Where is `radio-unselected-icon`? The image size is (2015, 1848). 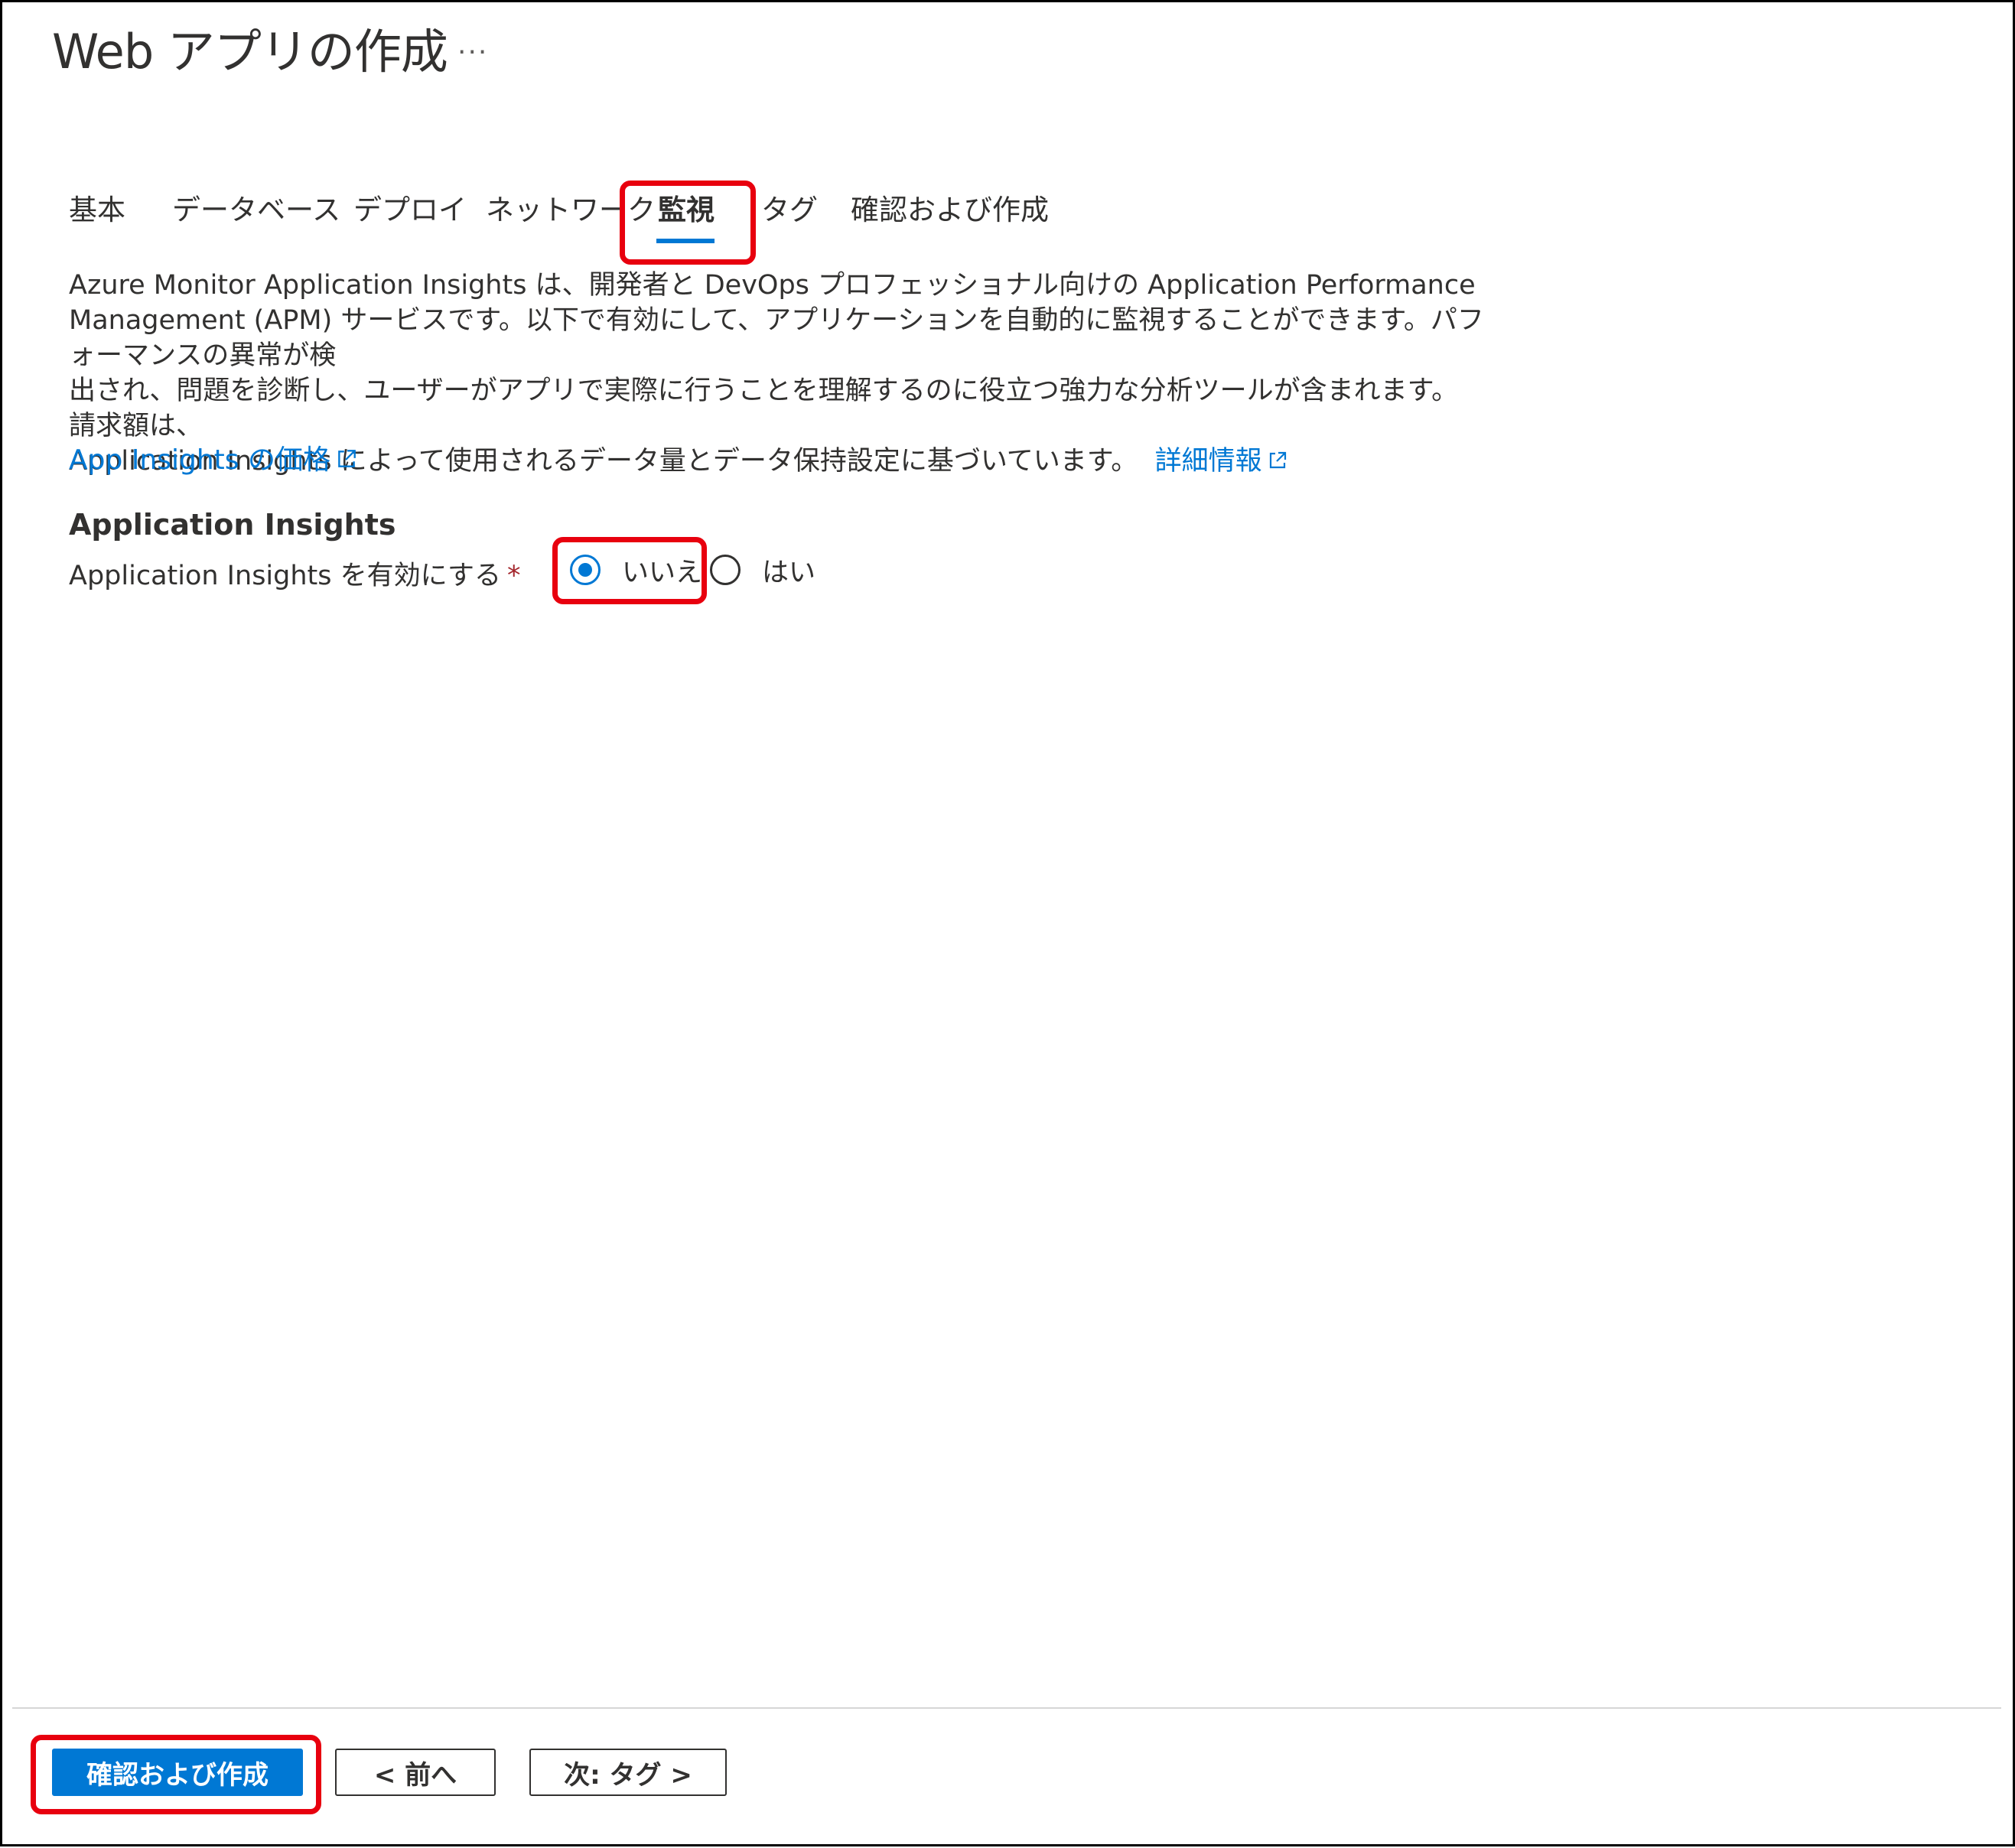
radio-unselected-icon is located at coordinates (725, 570).